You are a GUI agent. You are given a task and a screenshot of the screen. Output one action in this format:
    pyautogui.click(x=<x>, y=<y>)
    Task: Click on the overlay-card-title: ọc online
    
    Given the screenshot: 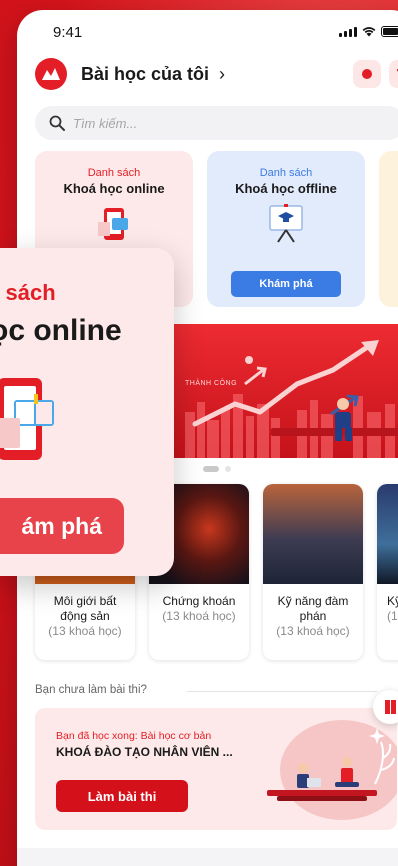 What is the action you would take?
    pyautogui.click(x=61, y=330)
    